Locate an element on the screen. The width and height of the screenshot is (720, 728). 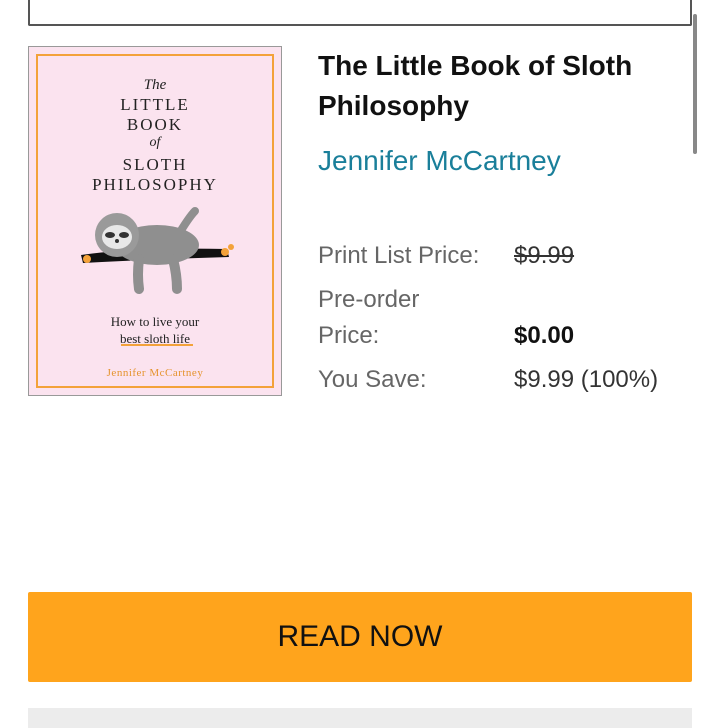
cover-sloth-line: PHILOSOPHY is located at coordinates (155, 184).